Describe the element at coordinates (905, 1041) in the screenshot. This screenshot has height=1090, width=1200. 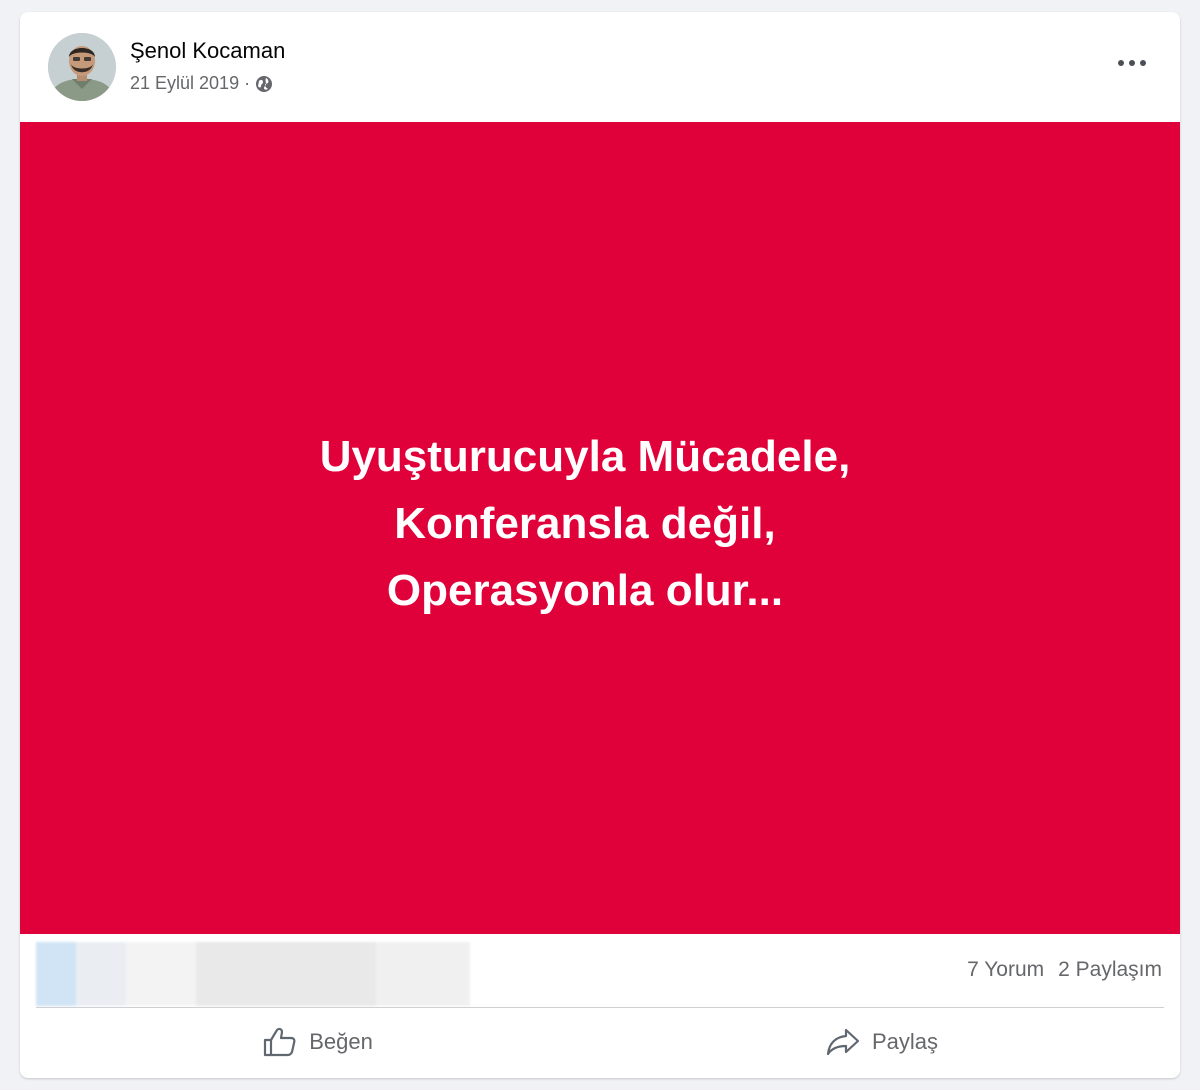
I see `share-label: Paylaş` at that location.